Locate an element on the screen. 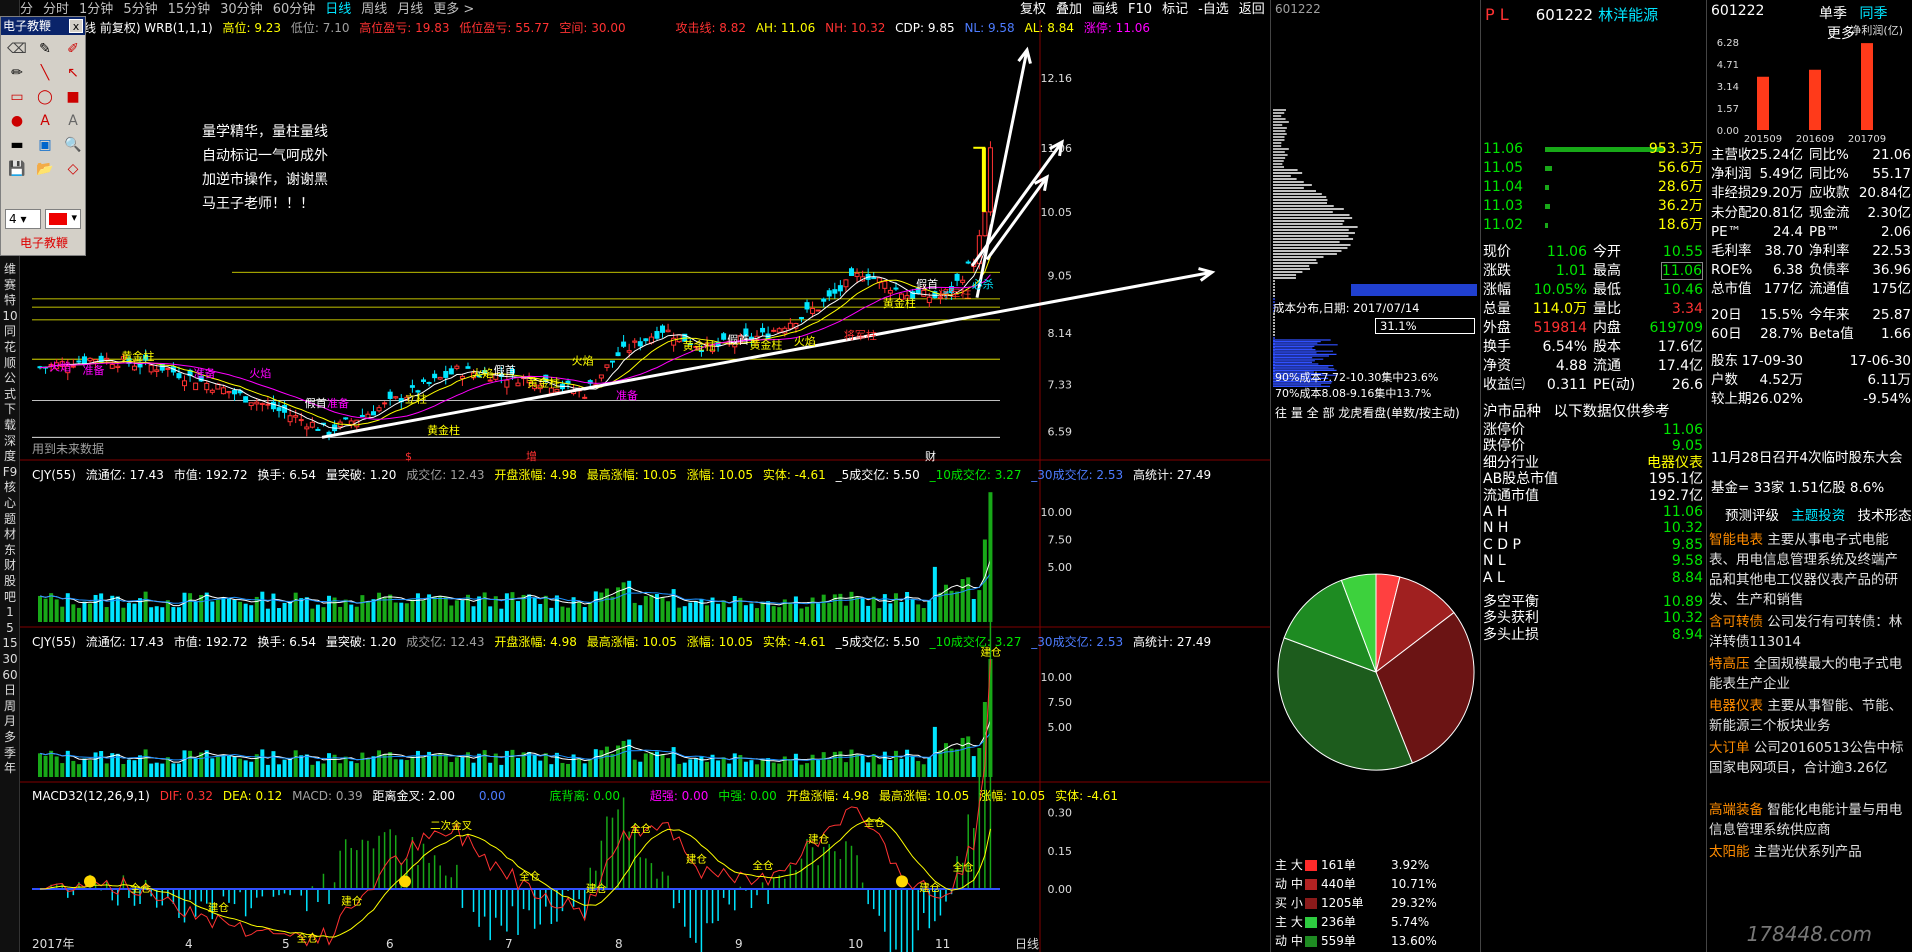 Image resolution: width=1912 pixels, height=952 pixels. filled-rect-icon: ■ is located at coordinates (73, 97).